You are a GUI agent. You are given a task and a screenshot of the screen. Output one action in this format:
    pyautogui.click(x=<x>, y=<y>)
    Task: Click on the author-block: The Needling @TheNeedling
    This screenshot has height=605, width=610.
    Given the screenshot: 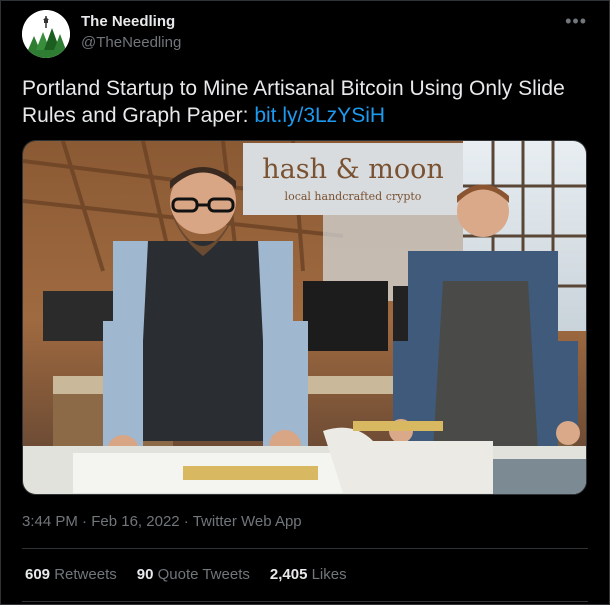 What is the action you would take?
    pyautogui.click(x=131, y=33)
    